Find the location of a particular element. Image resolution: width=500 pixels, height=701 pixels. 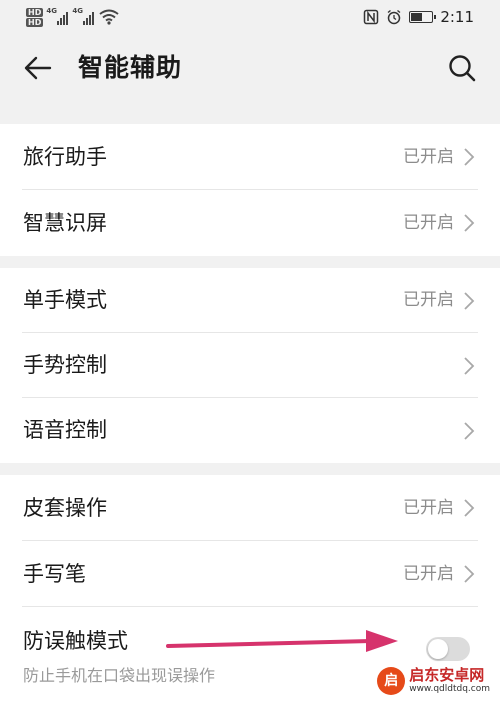

wifi-icon is located at coordinates (109, 17).